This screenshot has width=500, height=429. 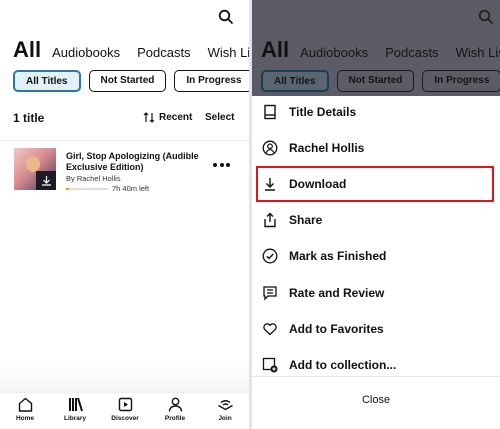 I want to click on more-options-button, so click(x=223, y=165).